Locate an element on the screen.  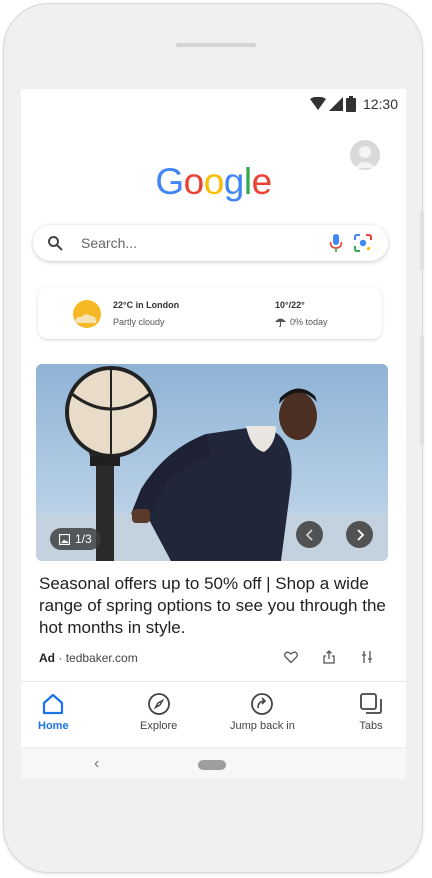
share-icon is located at coordinates (329, 657).